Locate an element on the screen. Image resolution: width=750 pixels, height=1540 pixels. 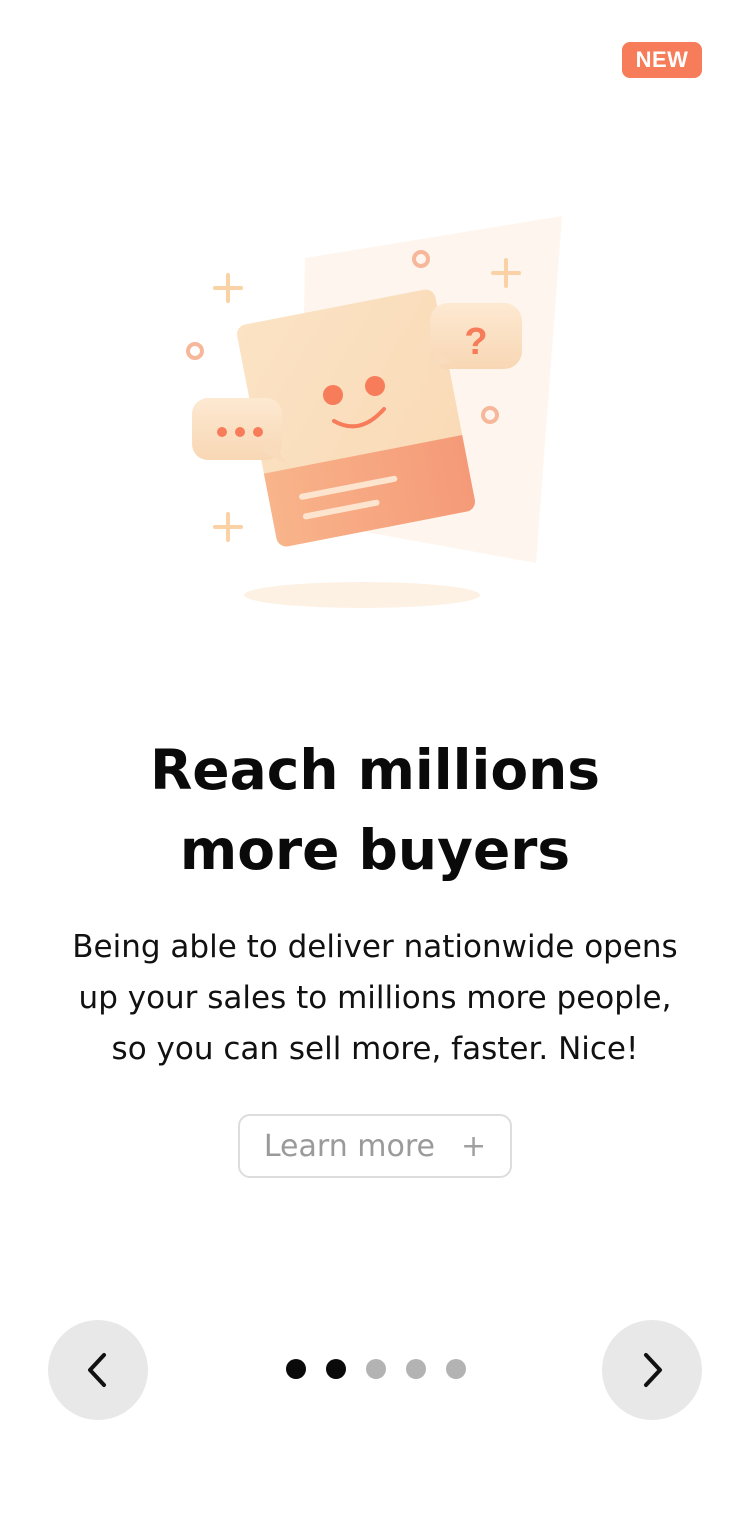
learn-more-button: Learn more + is located at coordinates (375, 1146).